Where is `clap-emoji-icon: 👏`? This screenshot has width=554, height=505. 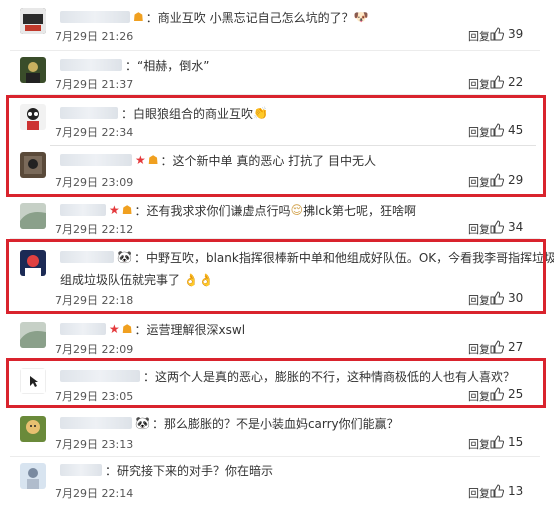
clap-emoji-icon: 👏 is located at coordinates (260, 113).